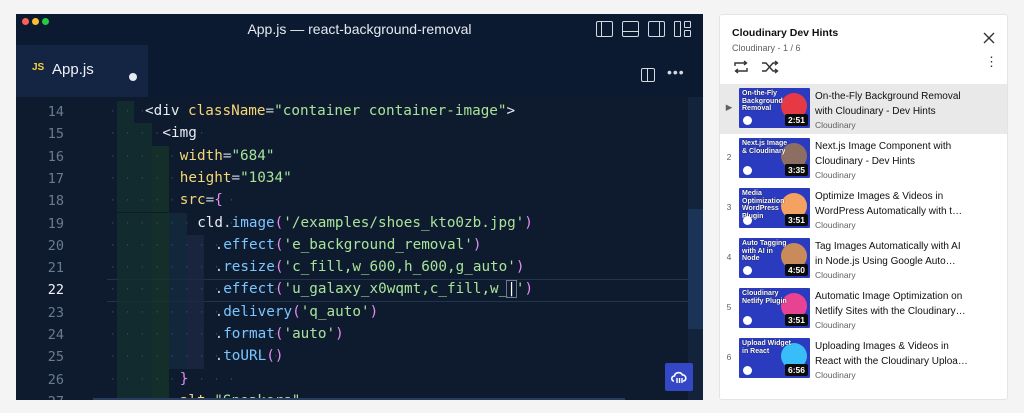  Describe the element at coordinates (359, 357) in the screenshot. I see `code-line: · · · · · · · · · · · · 25 .toURL()` at that location.